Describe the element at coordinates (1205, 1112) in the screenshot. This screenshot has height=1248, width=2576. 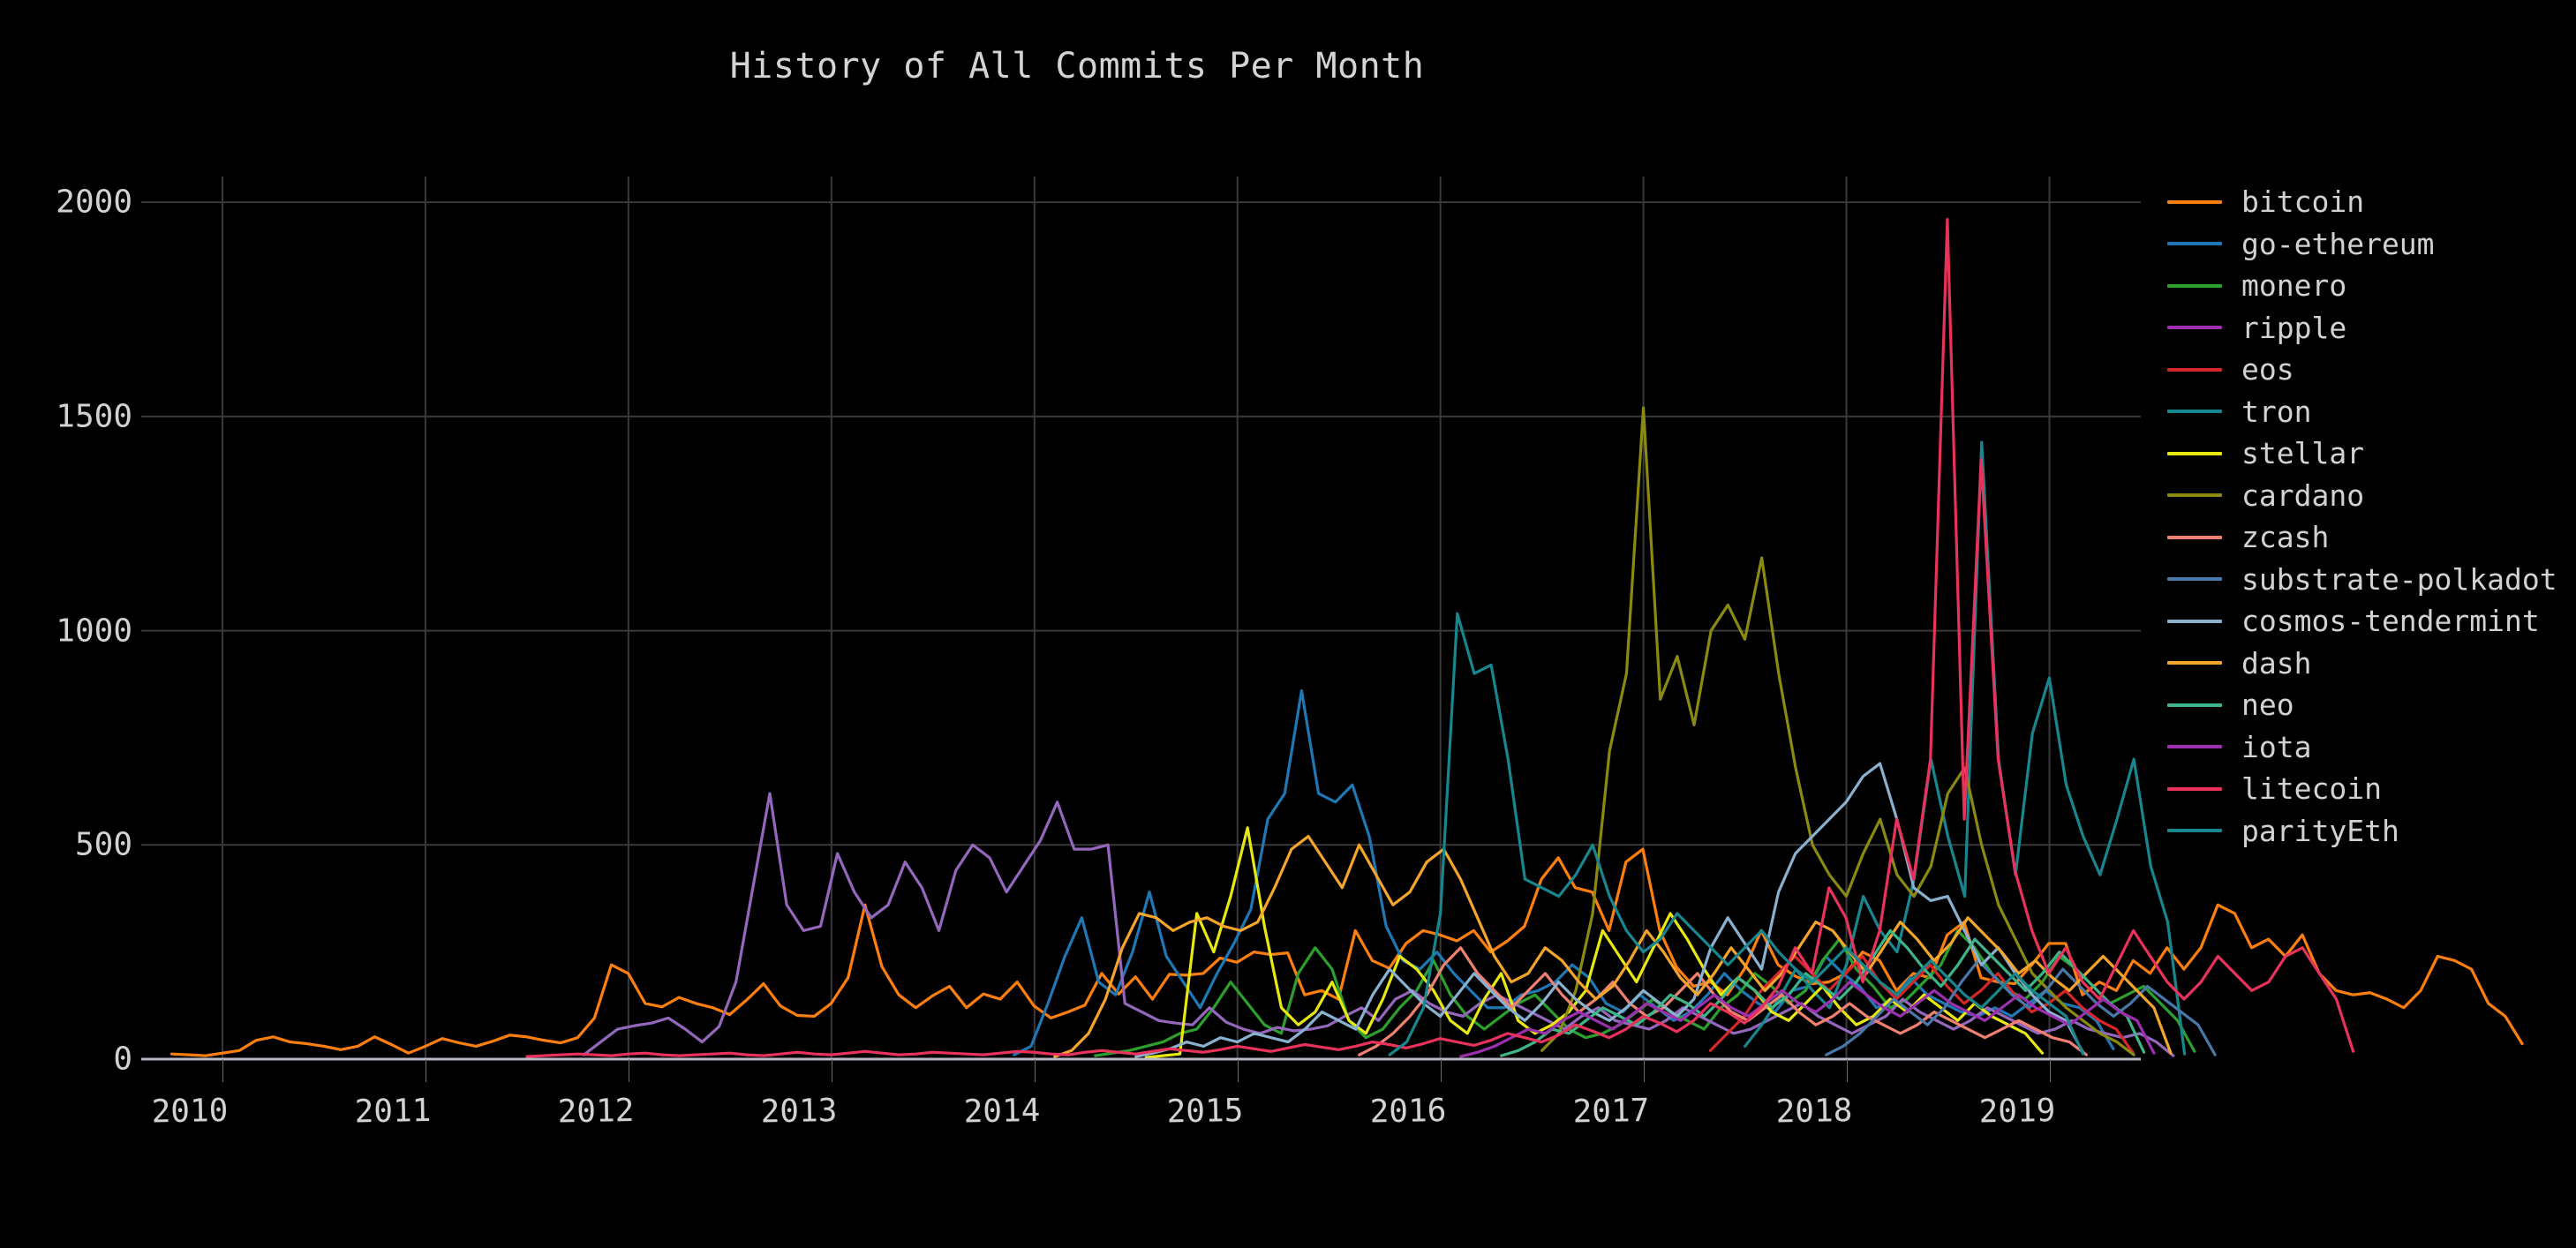
I see `x-axis-tick-label: 2015` at that location.